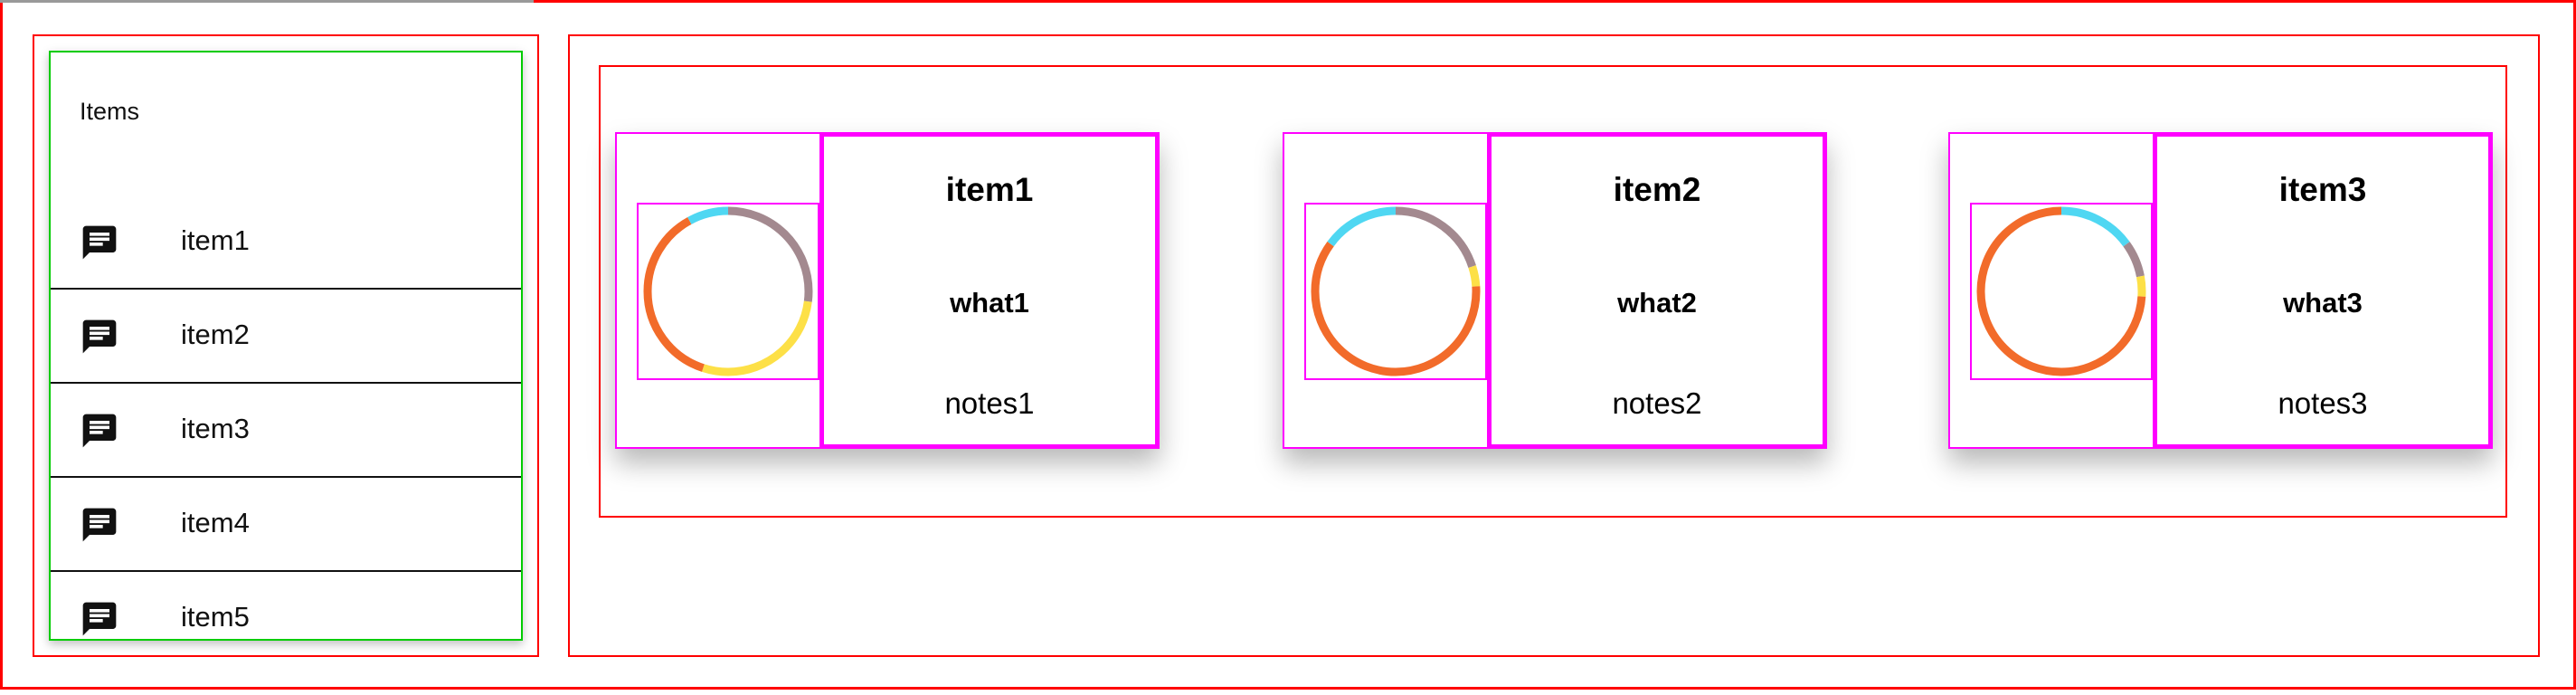 The image size is (2576, 695). Describe the element at coordinates (990, 303) in the screenshot. I see `item-what: what1` at that location.